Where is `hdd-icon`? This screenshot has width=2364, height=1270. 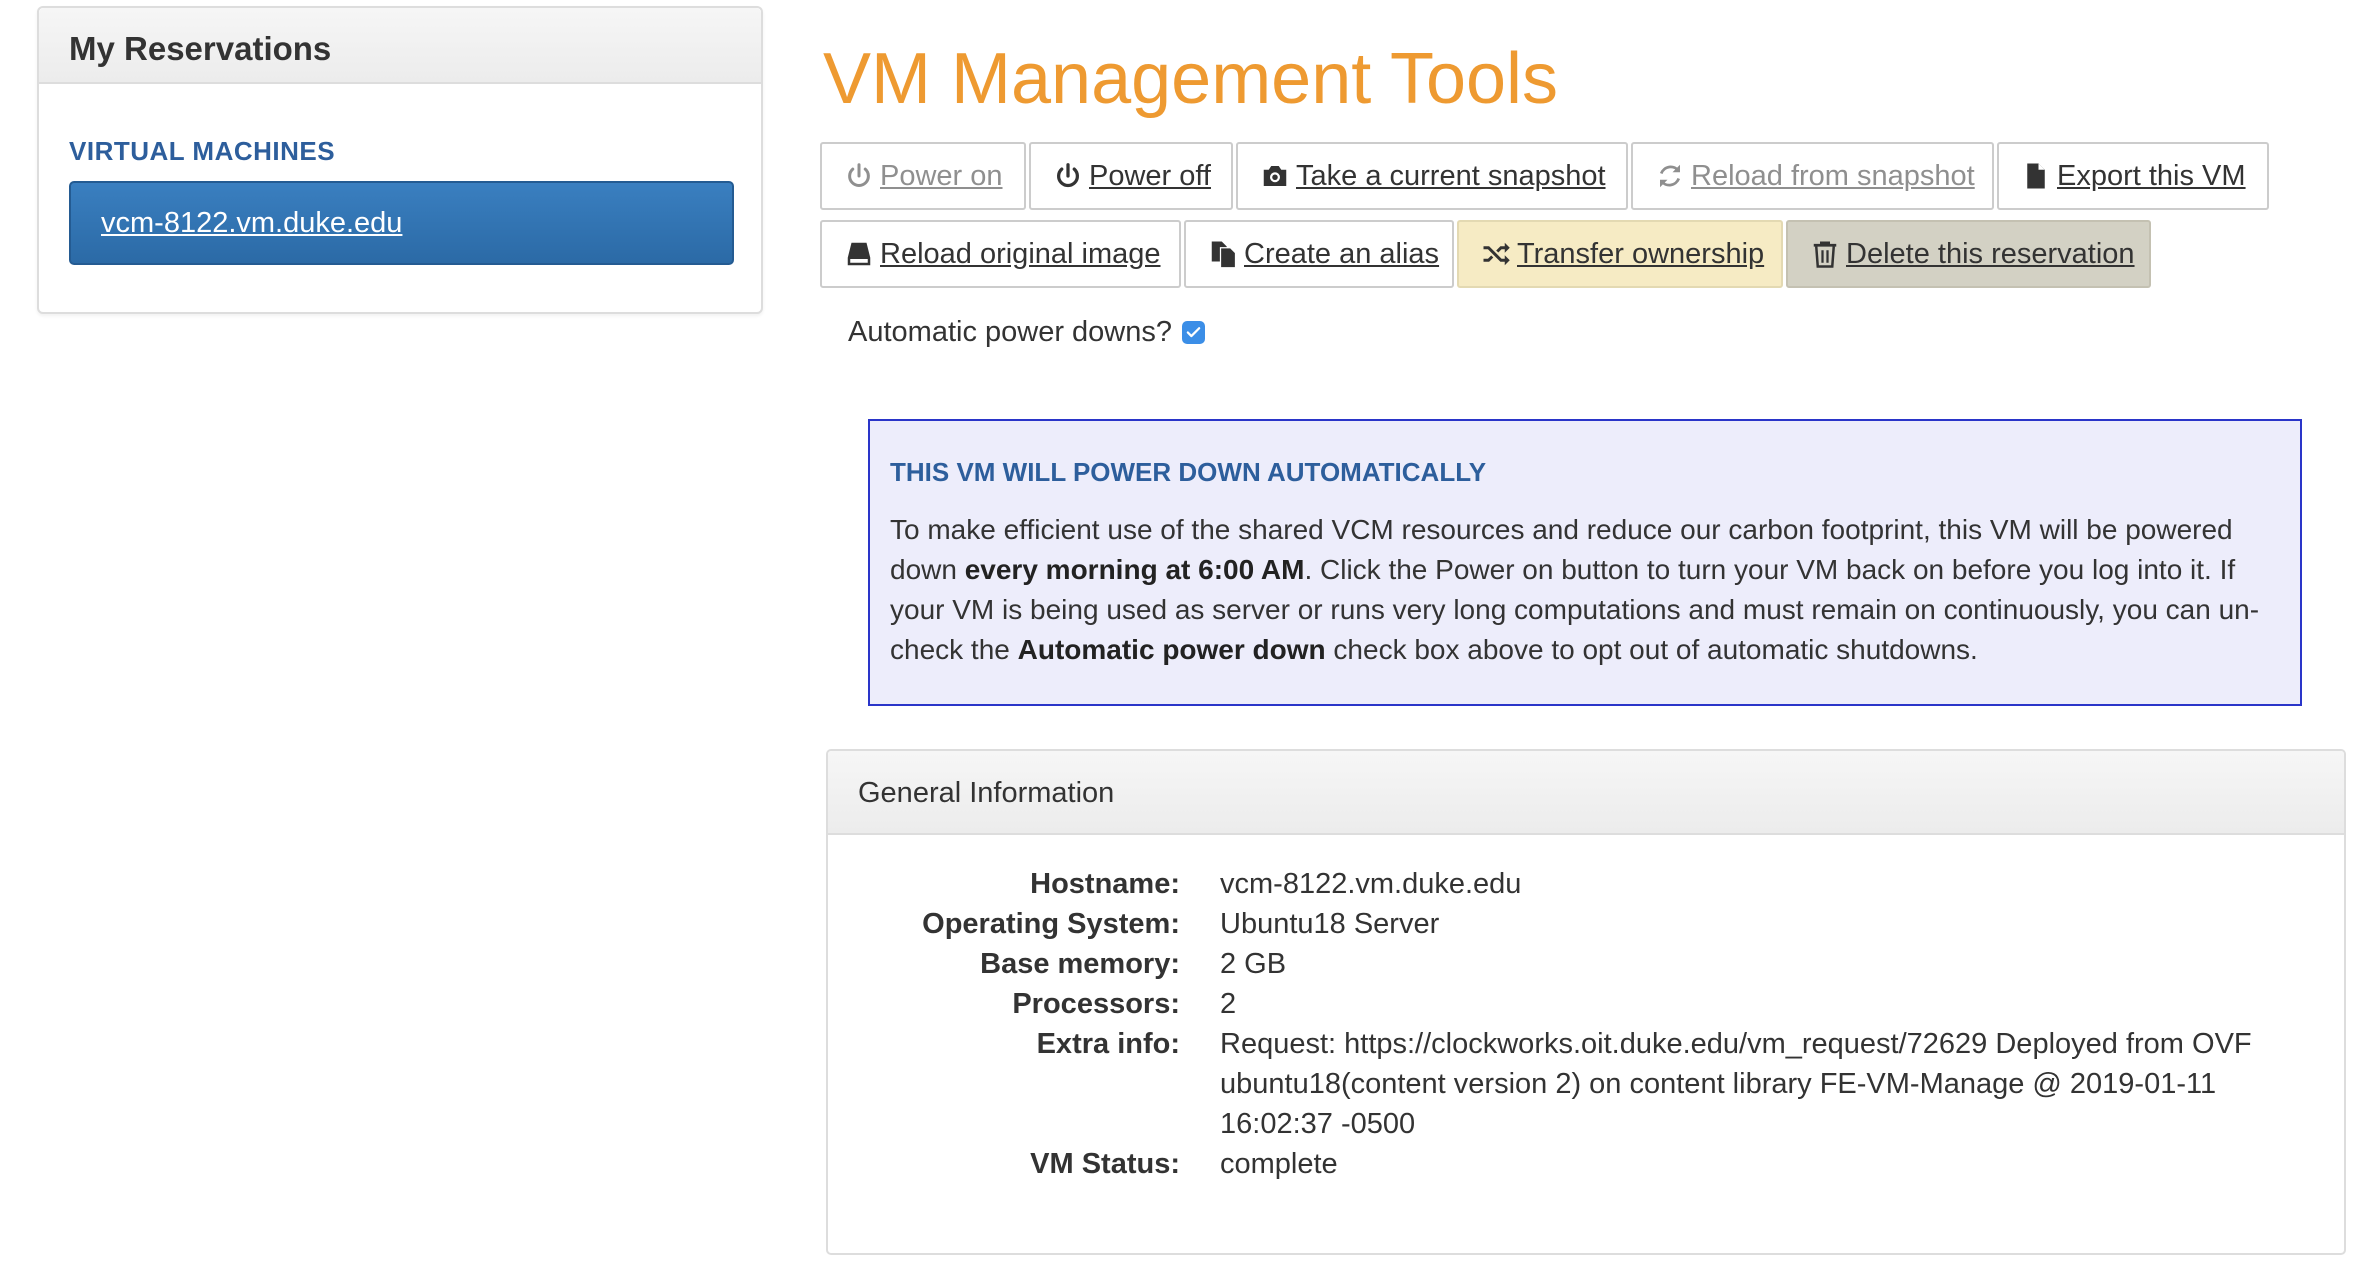 hdd-icon is located at coordinates (859, 254).